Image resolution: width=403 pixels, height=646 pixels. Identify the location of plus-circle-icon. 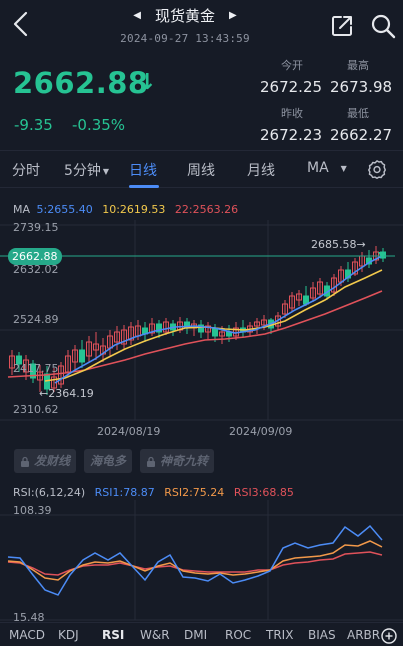
(389, 636).